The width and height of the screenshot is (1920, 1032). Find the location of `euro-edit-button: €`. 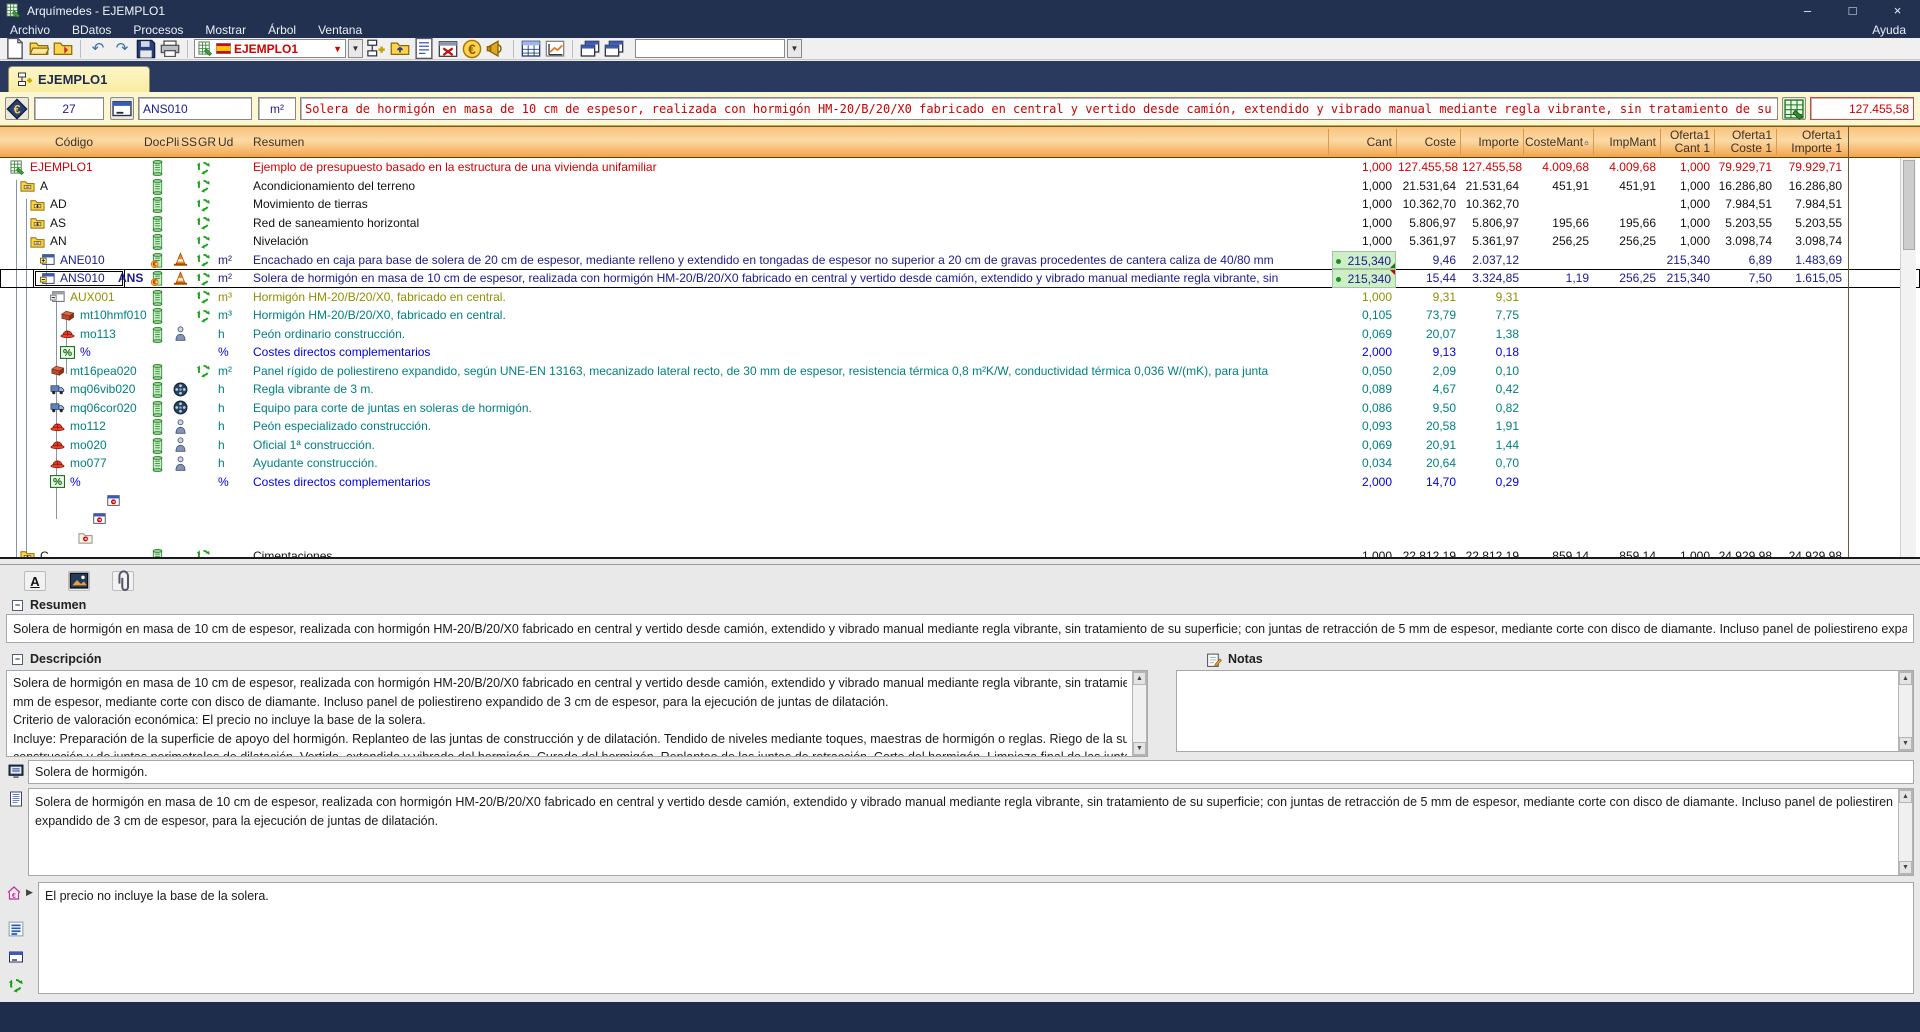

euro-edit-button: € is located at coordinates (17, 108).